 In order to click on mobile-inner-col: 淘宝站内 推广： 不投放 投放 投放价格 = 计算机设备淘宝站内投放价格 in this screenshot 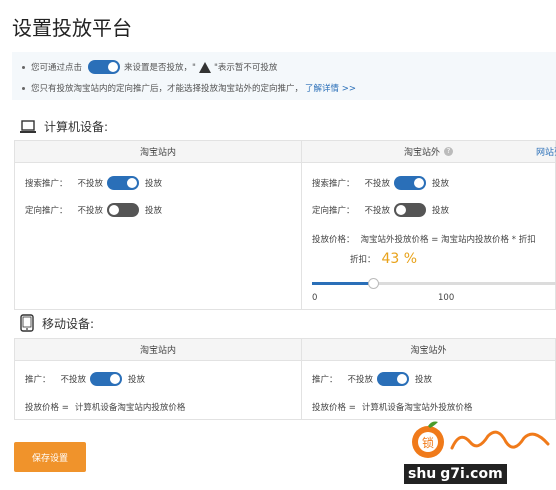, I will do `click(158, 379)`.